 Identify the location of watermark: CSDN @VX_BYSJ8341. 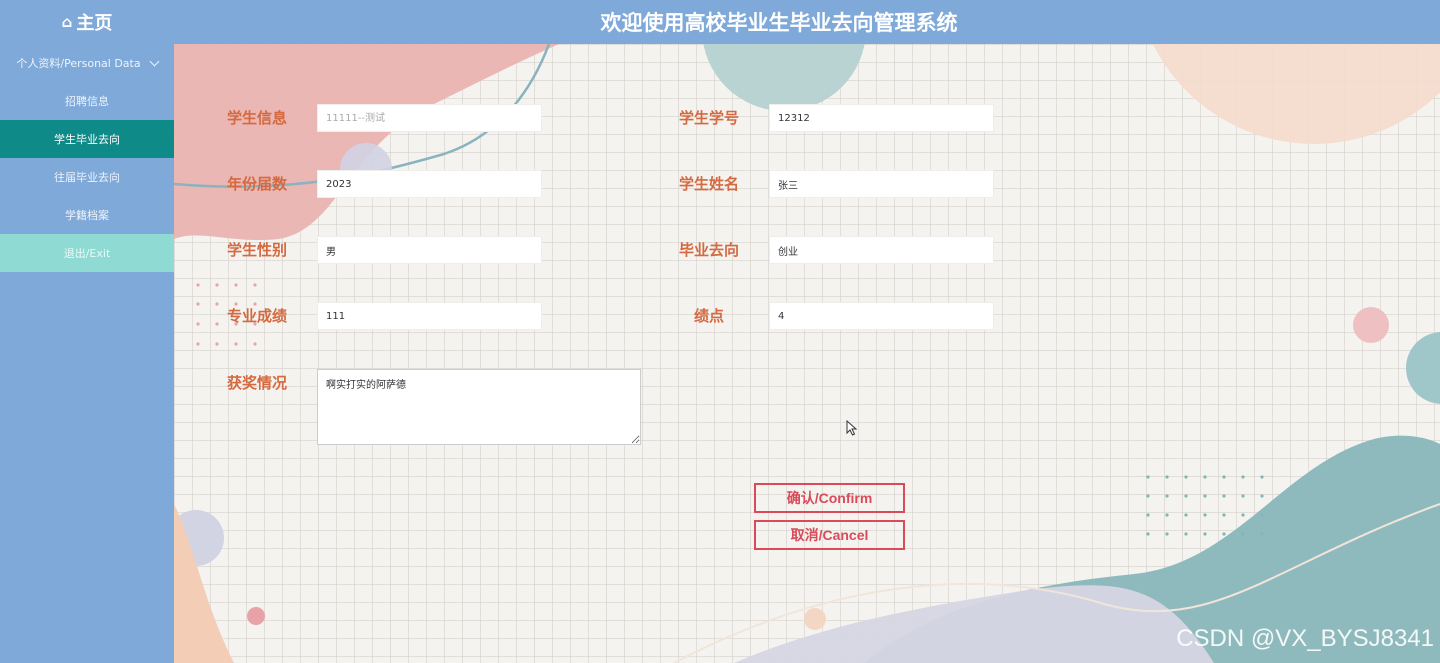
(1305, 638).